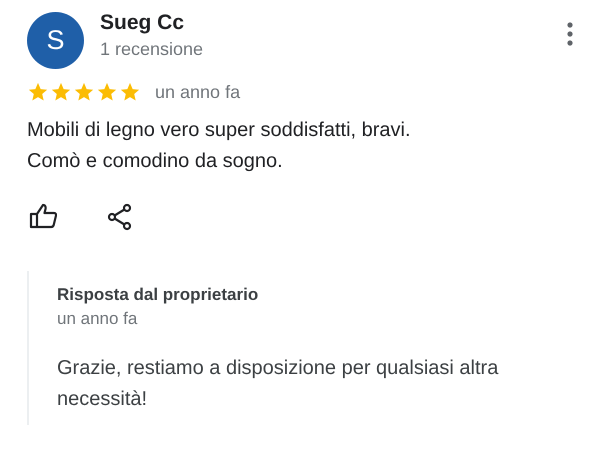 This screenshot has height=474, width=600. Describe the element at coordinates (158, 295) in the screenshot. I see `reply-title: Risposta dal proprietario` at that location.